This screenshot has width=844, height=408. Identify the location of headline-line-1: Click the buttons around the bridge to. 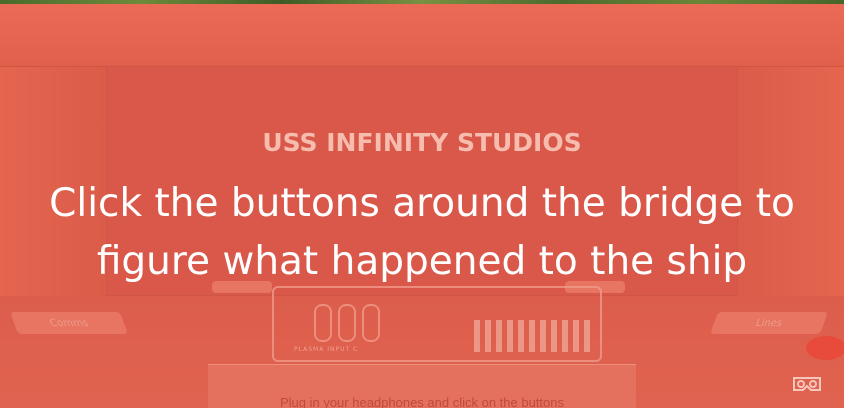
(422, 203).